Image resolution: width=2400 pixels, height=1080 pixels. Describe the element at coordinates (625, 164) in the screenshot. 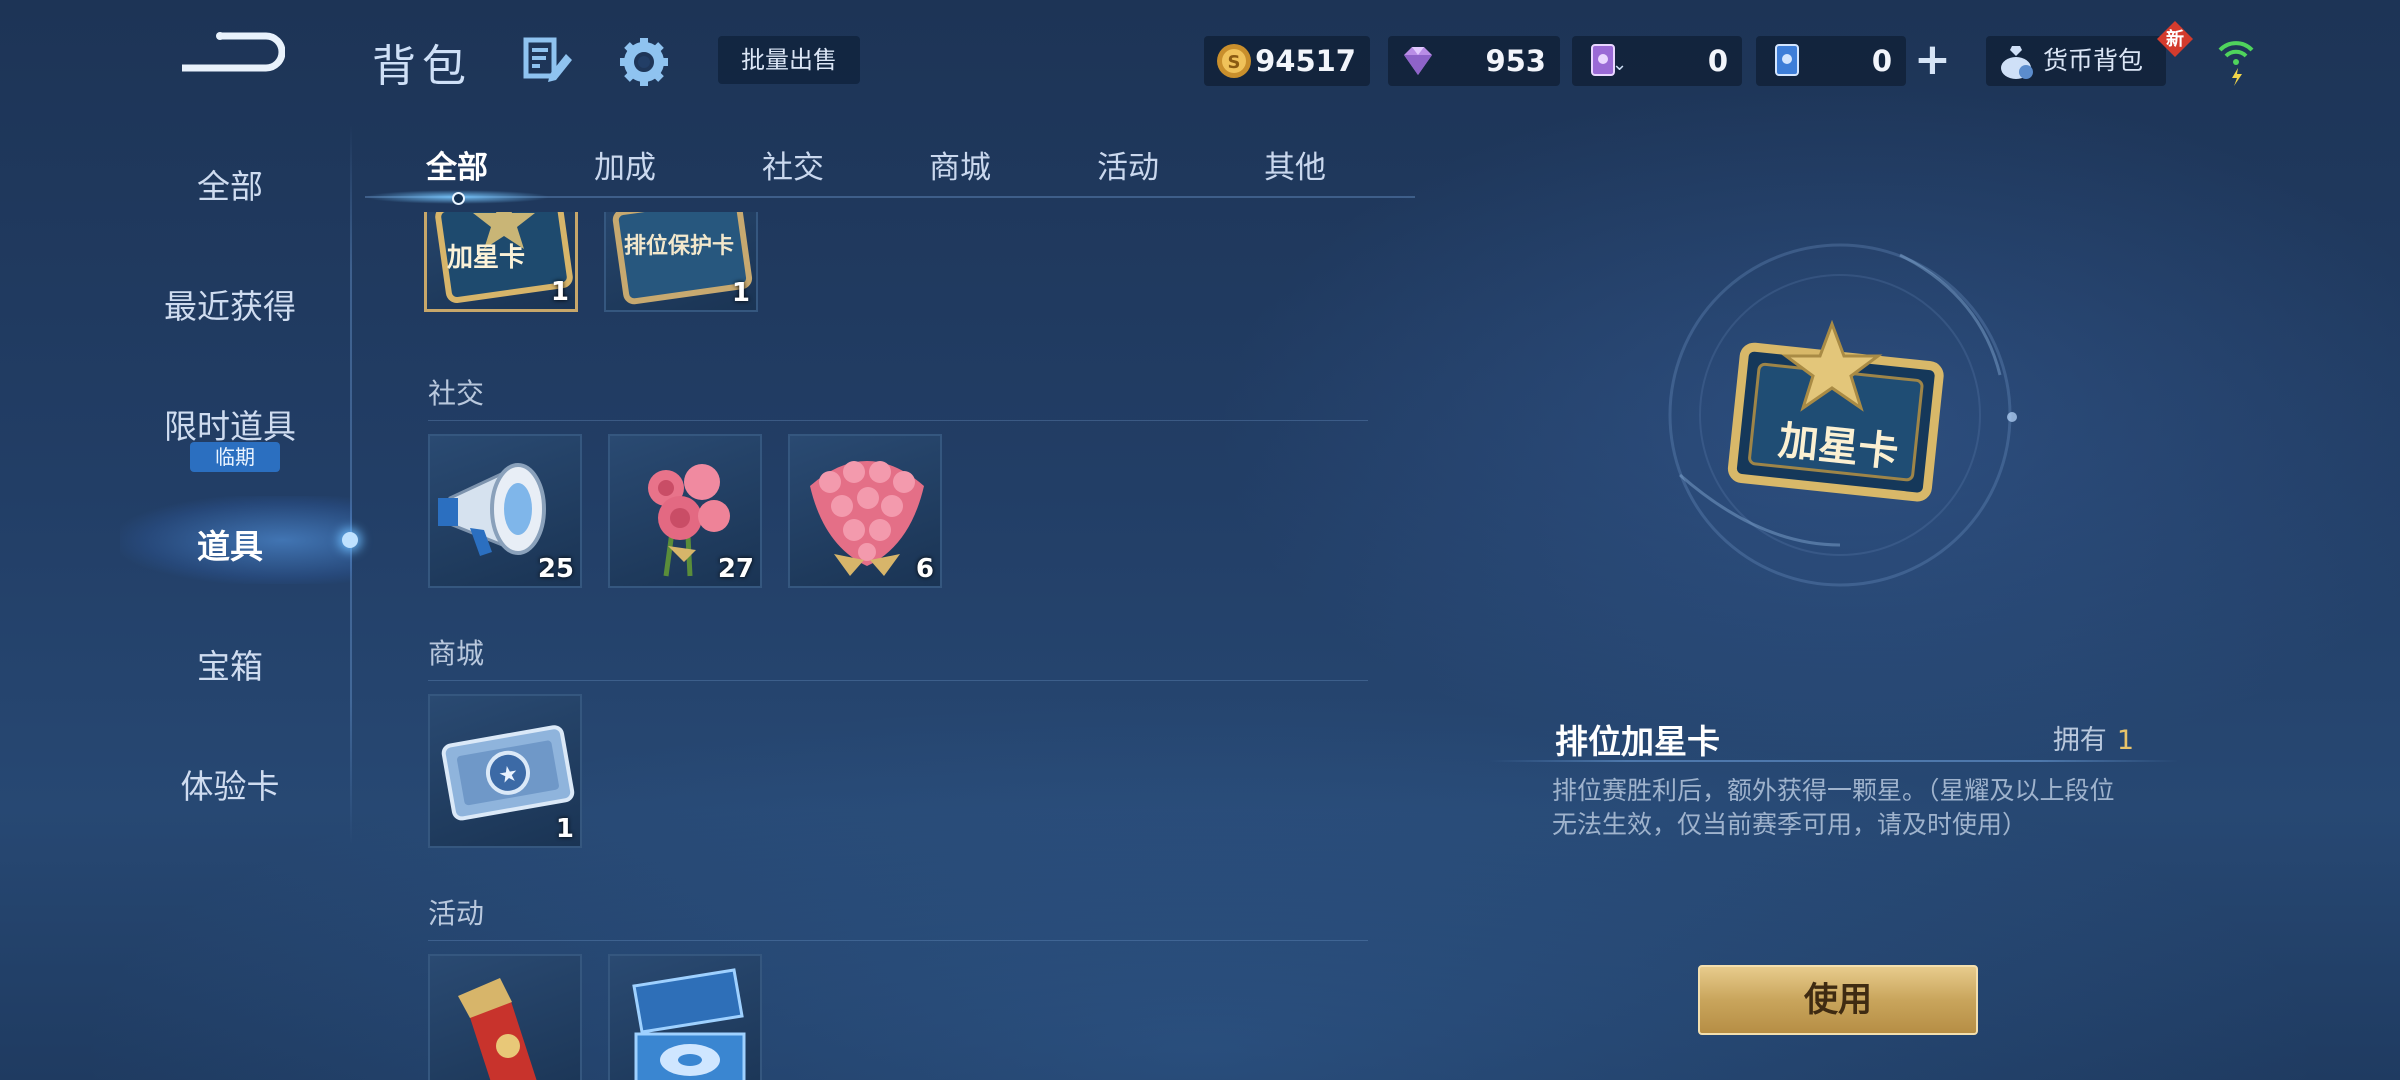

I see `tab-boost: 加成` at that location.